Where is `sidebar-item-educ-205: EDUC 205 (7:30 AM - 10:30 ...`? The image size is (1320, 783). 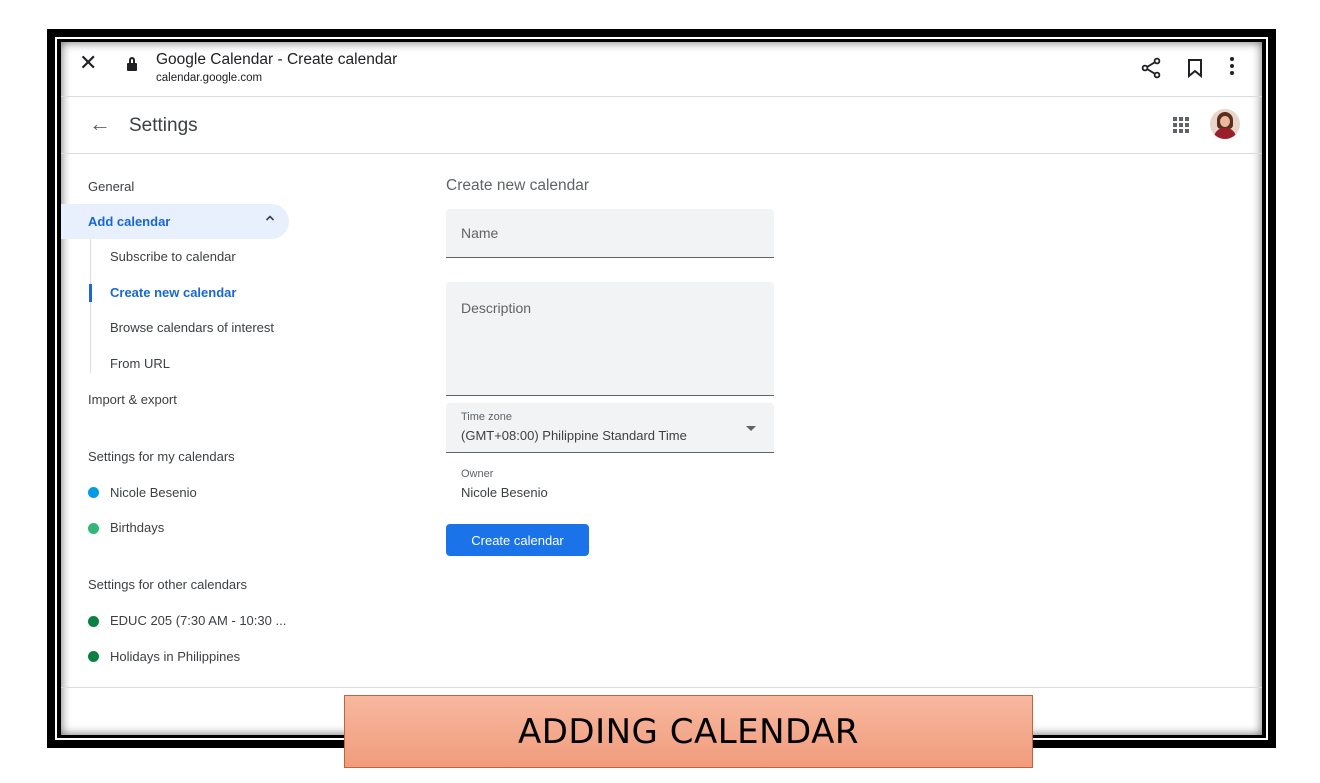
sidebar-item-educ-205: EDUC 205 (7:30 AM - 10:30 ... is located at coordinates (198, 620).